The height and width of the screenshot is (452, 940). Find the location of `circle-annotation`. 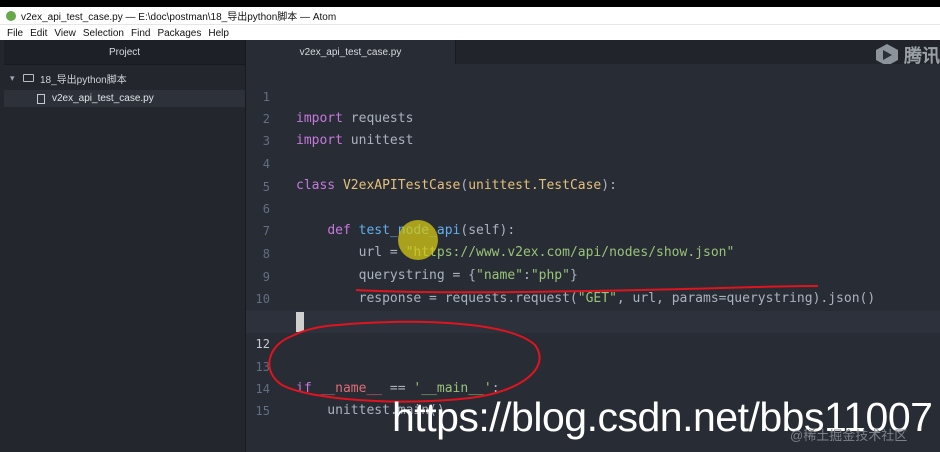

circle-annotation is located at coordinates (404, 361).